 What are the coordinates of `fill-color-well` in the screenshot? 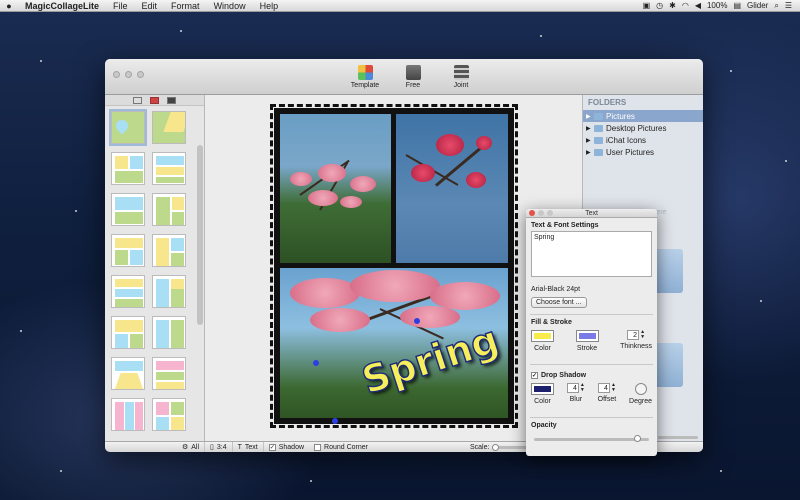 It's located at (542, 336).